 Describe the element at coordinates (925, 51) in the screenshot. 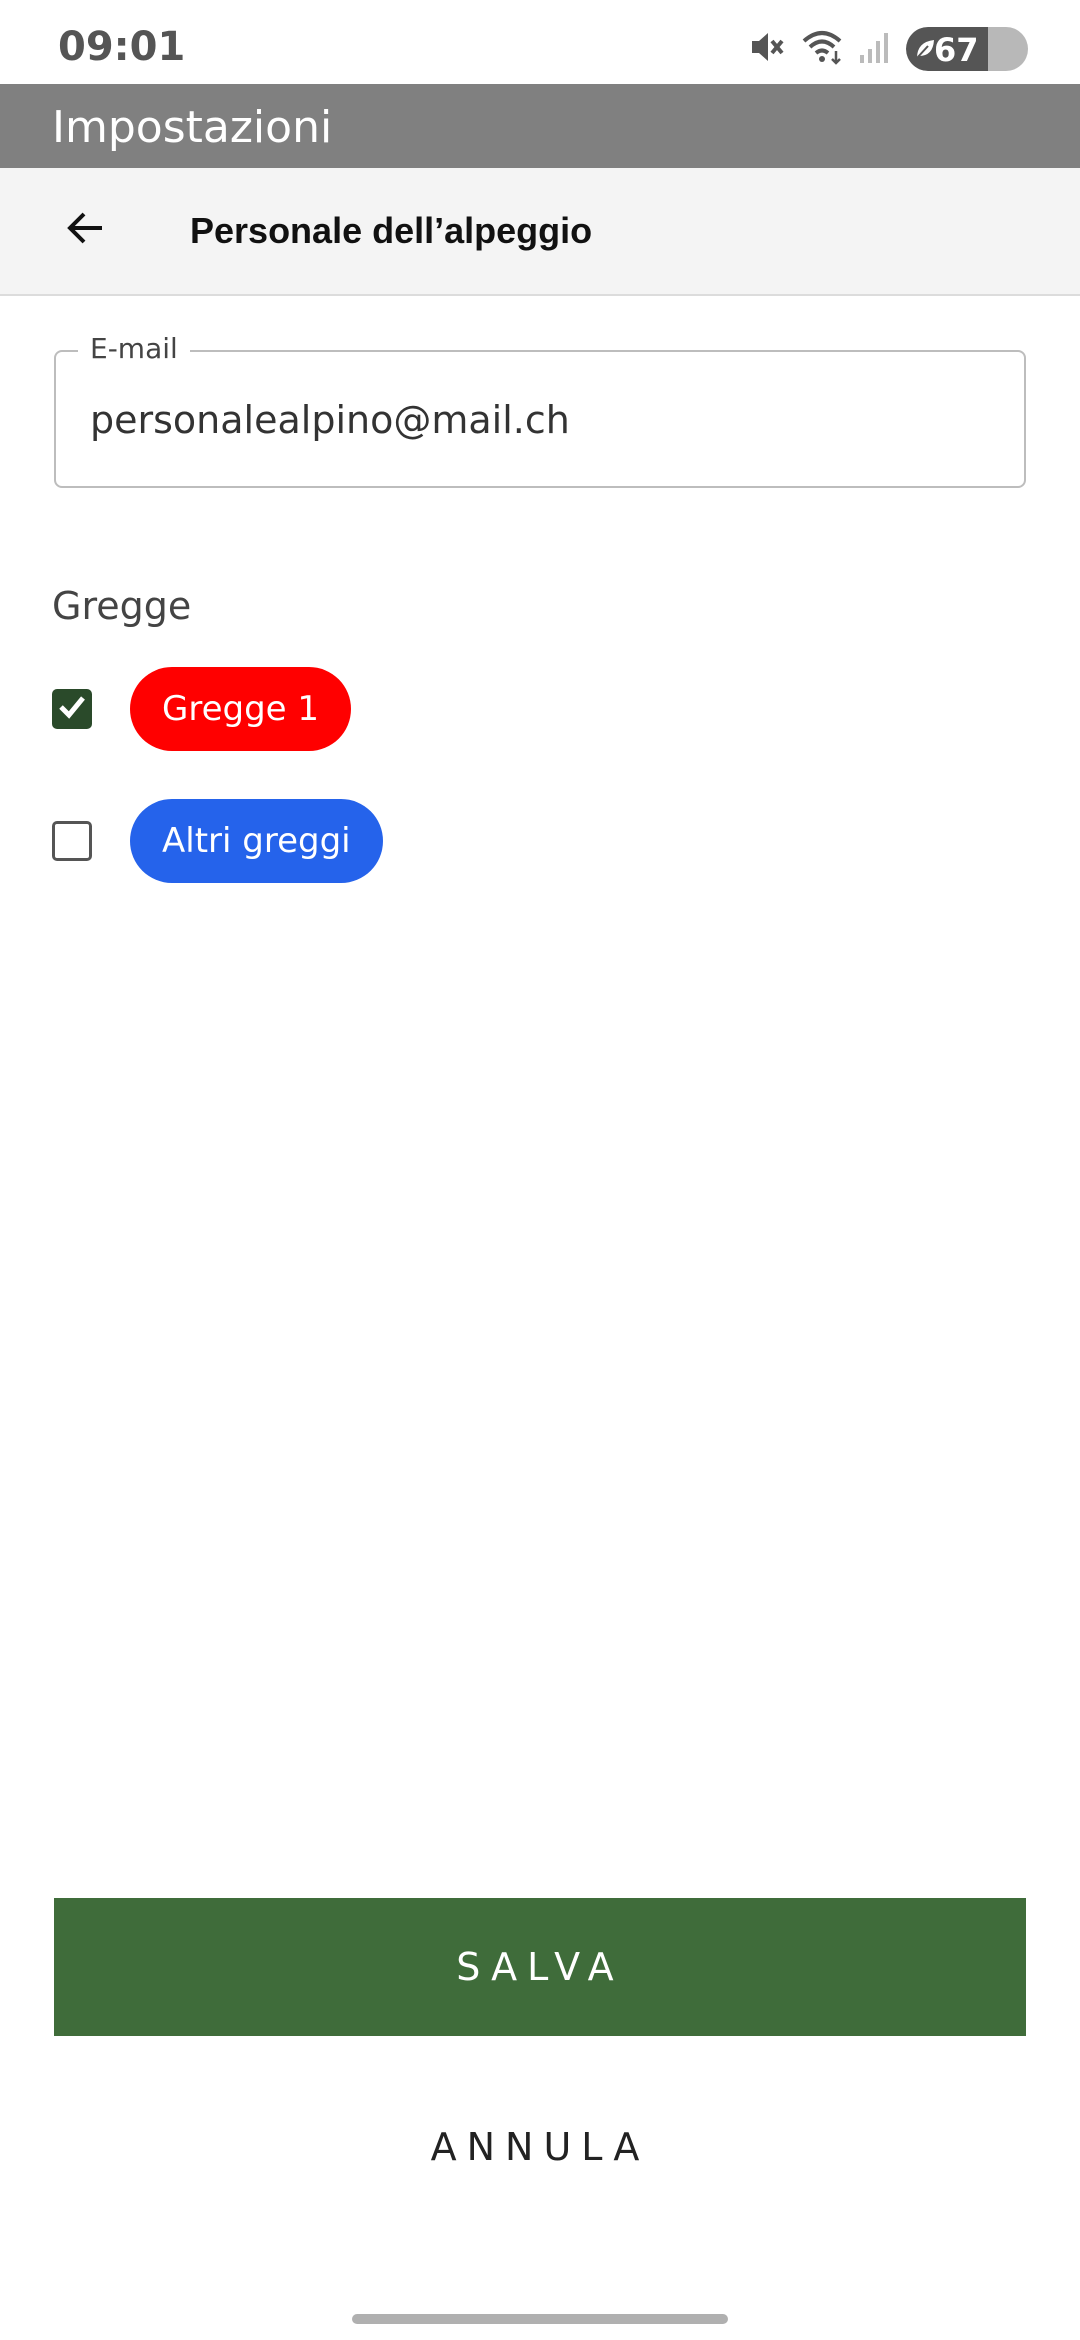

I see `leaf-icon` at that location.